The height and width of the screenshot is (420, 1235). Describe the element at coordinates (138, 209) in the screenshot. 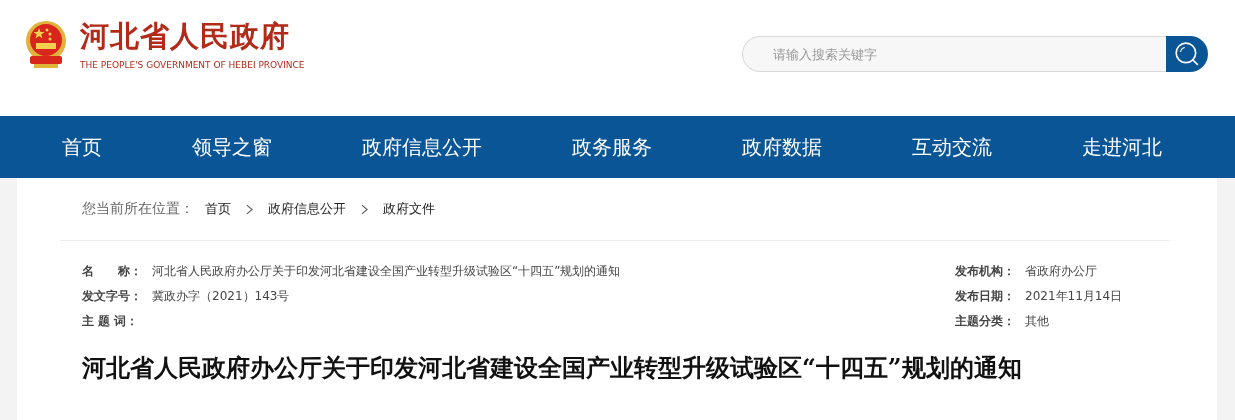

I see `breadcrumb-label: 您当前所在位置：` at that location.